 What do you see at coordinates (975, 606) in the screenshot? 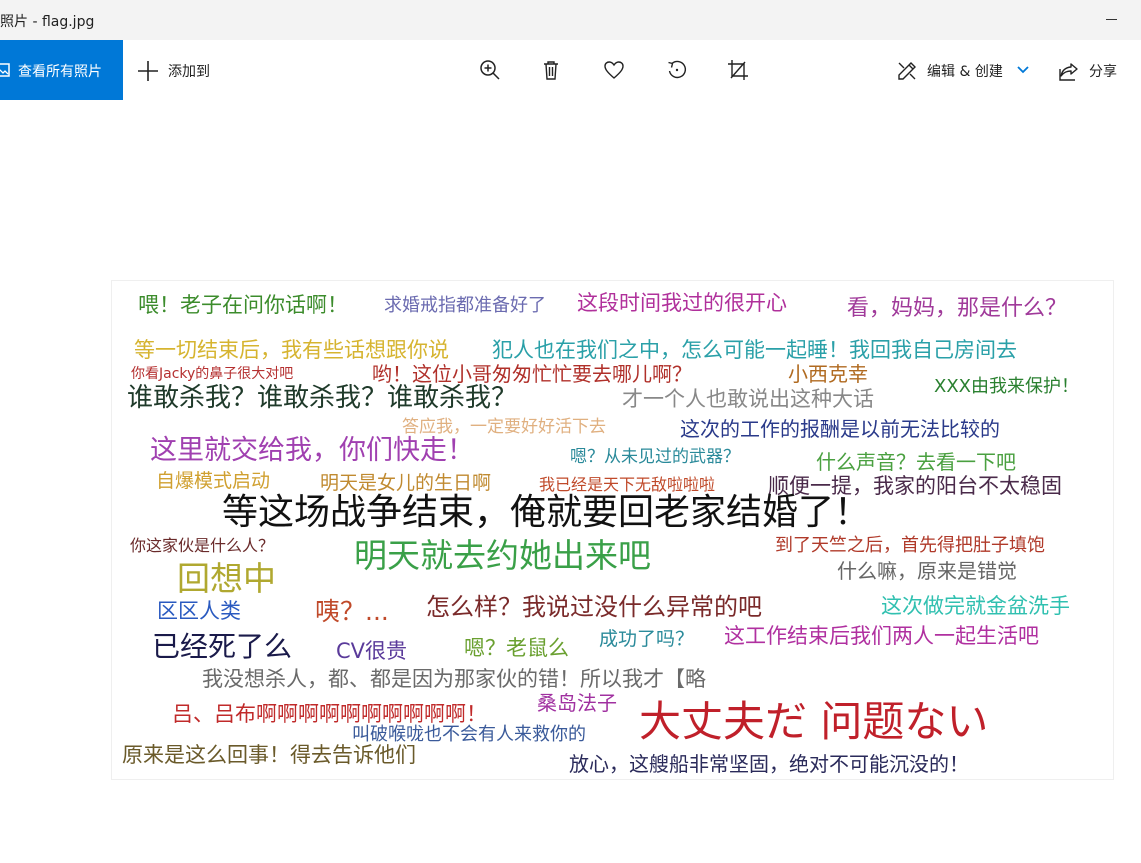
I see `image-phrase: 这次做完就金盆洗手` at bounding box center [975, 606].